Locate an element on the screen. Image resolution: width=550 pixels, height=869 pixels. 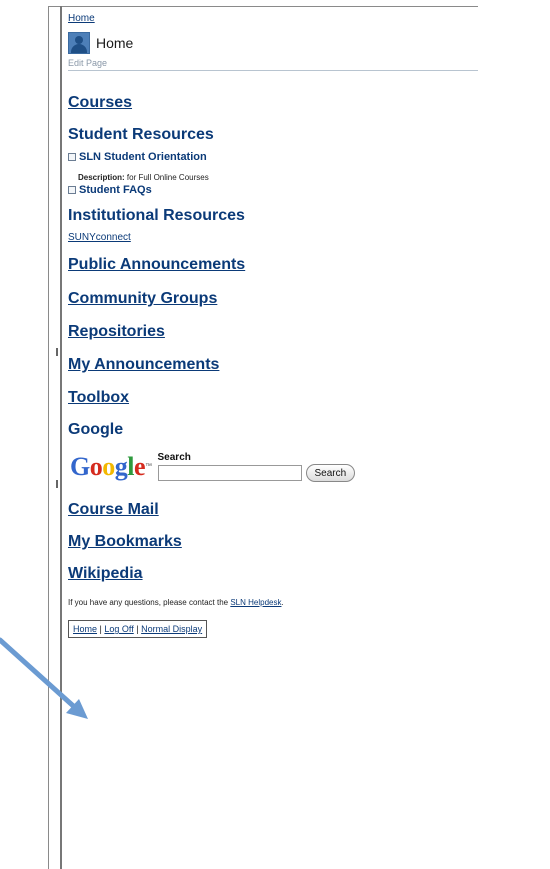
repositories-link: Repositories is located at coordinates (273, 332).